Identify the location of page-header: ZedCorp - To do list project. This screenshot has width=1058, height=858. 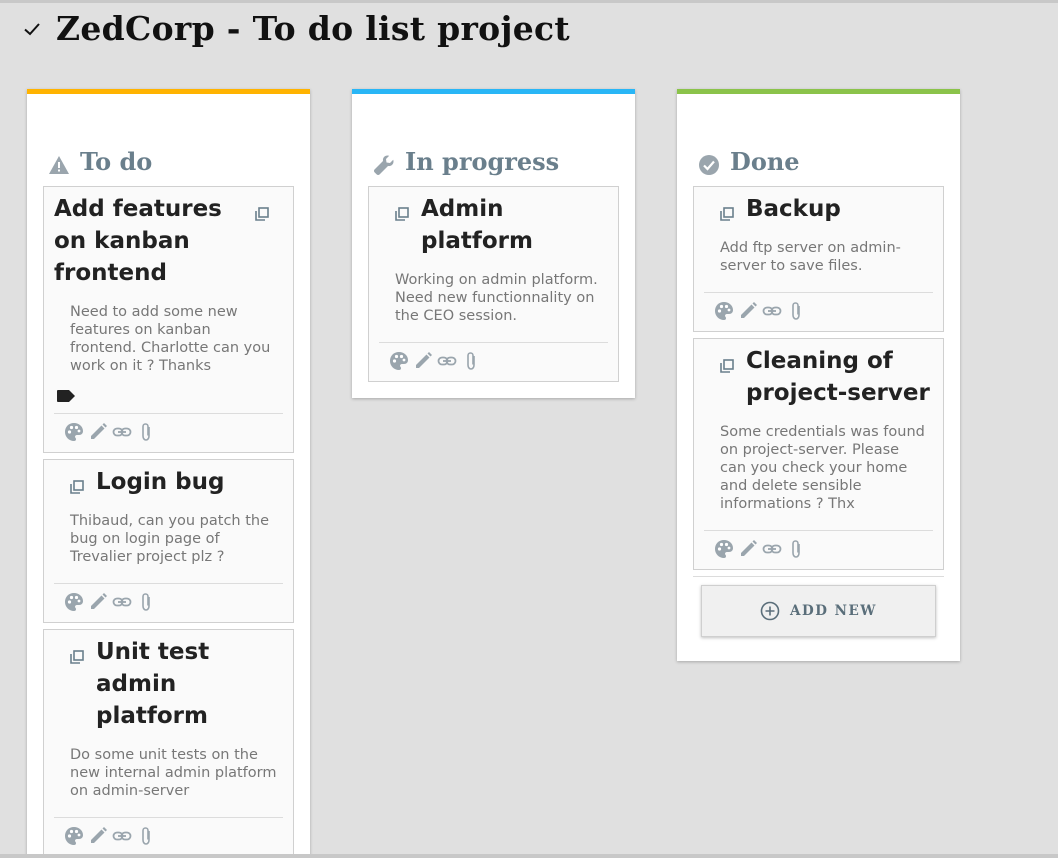
(296, 28).